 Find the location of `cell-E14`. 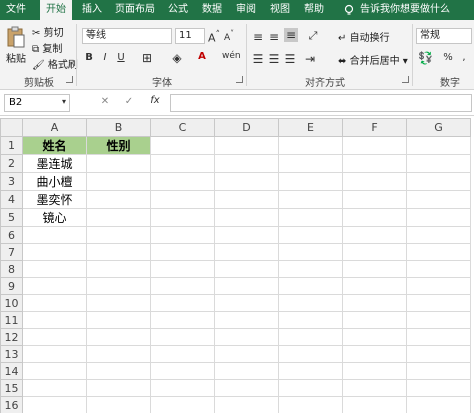

cell-E14 is located at coordinates (310, 371).